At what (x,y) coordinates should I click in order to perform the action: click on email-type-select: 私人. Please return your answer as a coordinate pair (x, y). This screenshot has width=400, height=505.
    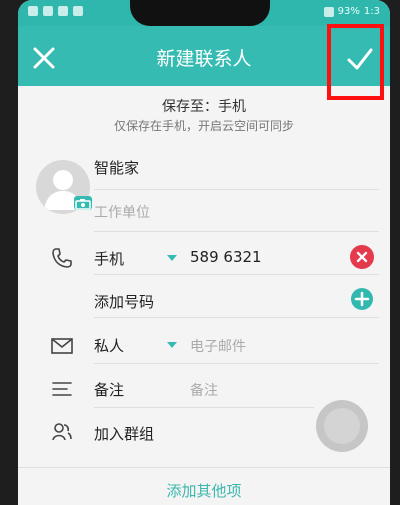
    Looking at the image, I should click on (109, 345).